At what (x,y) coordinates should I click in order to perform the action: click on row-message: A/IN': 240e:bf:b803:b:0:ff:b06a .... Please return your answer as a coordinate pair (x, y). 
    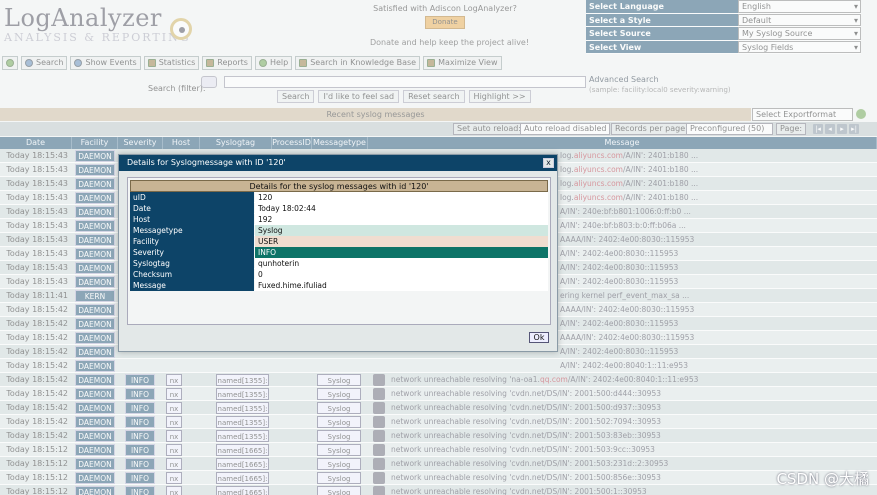
    Looking at the image, I should click on (718, 226).